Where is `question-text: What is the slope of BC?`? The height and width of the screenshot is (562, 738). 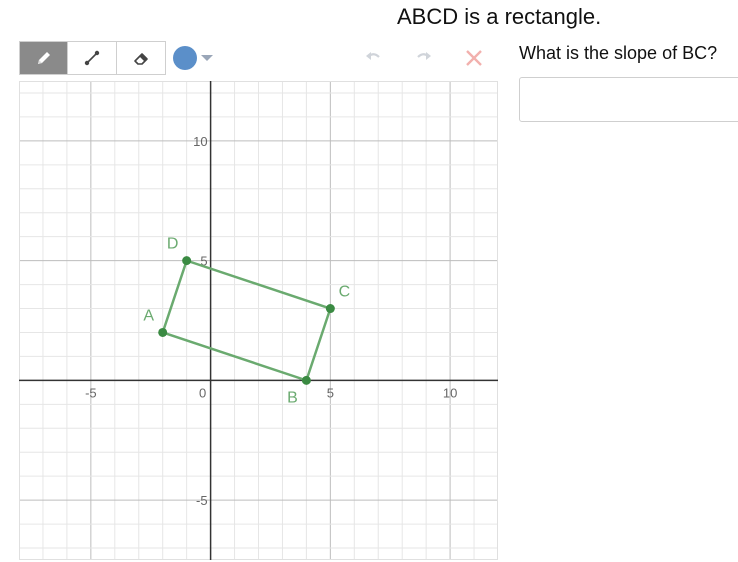
question-text: What is the slope of BC? is located at coordinates (618, 53).